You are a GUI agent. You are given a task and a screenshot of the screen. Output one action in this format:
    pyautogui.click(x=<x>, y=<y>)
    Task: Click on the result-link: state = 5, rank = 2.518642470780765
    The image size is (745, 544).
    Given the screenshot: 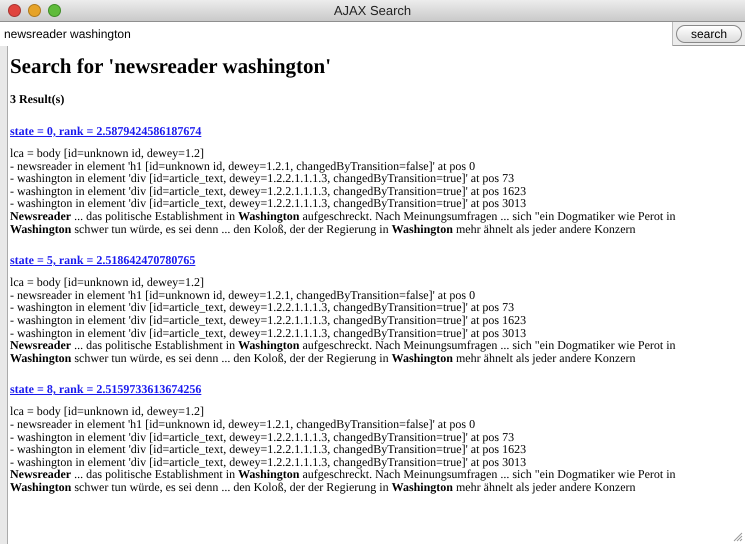 What is the action you would take?
    pyautogui.click(x=103, y=260)
    